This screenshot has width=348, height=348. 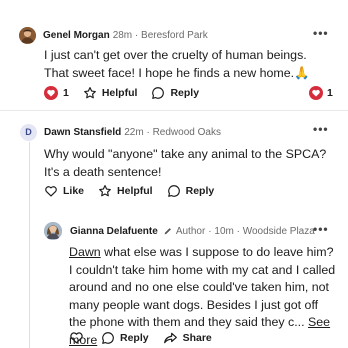 What do you see at coordinates (114, 231) in the screenshot?
I see `author-name: Gianna Delafuente` at bounding box center [114, 231].